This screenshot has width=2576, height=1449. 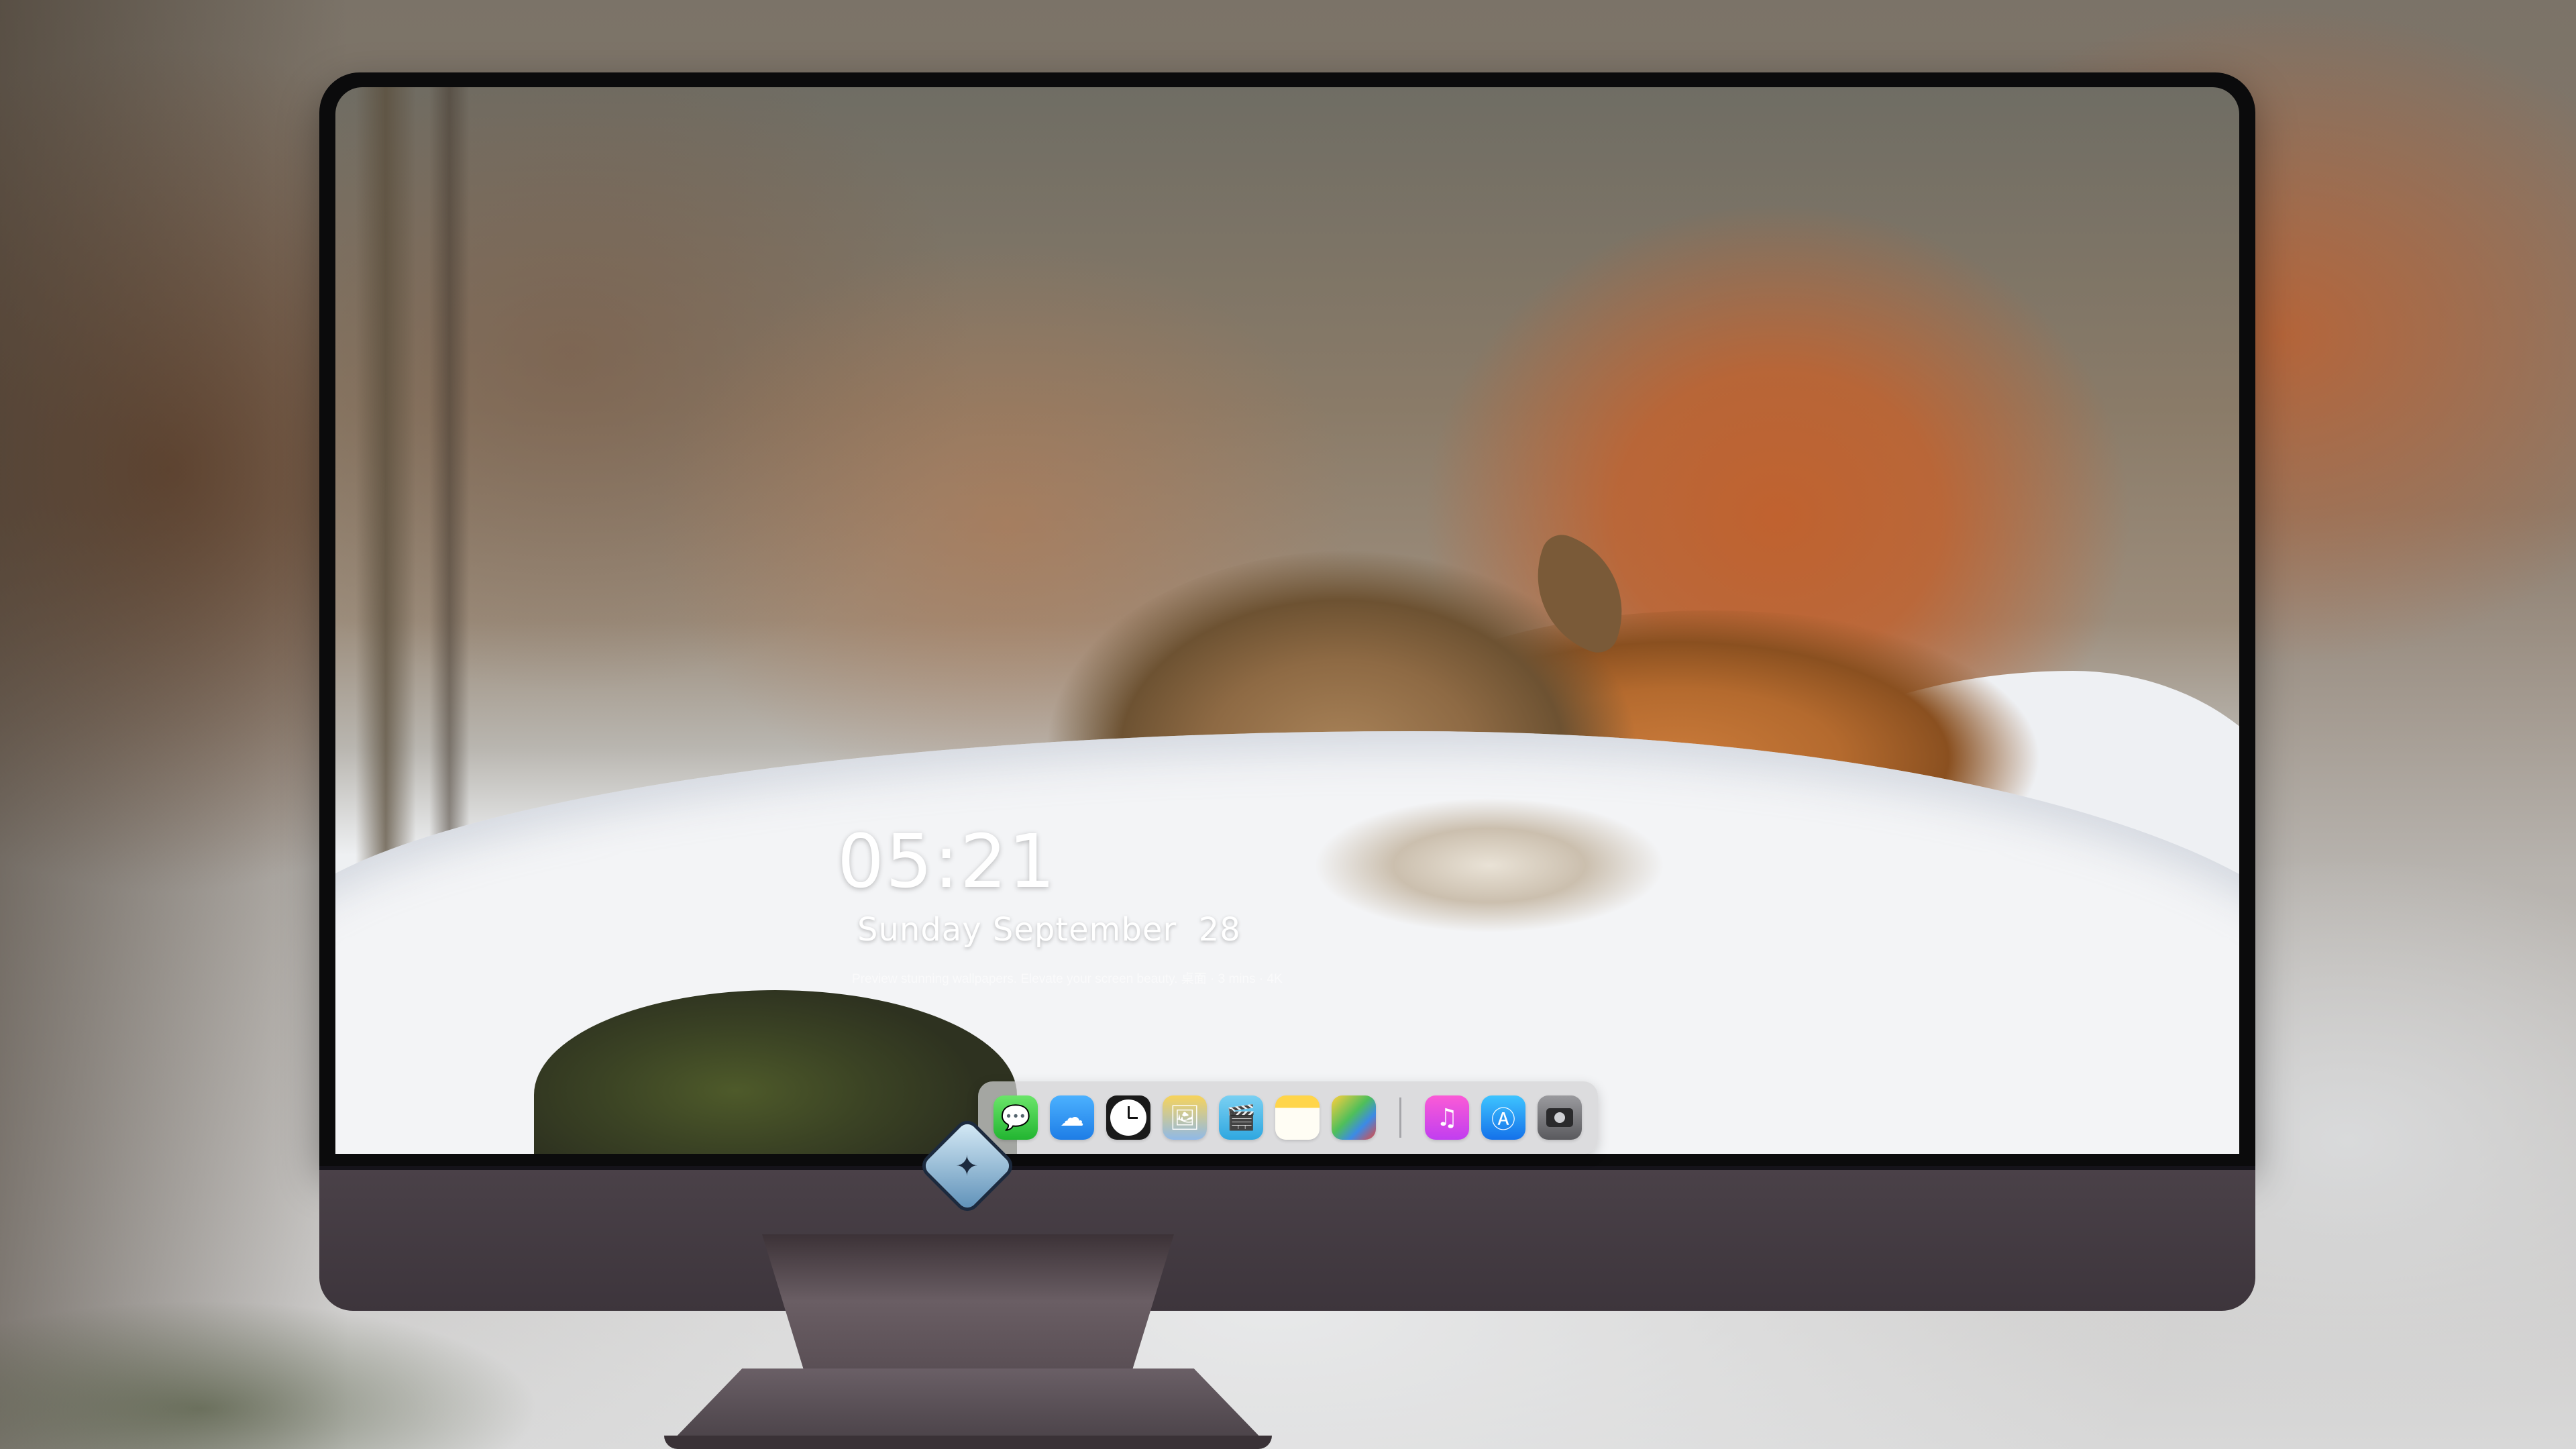 I want to click on dock-app-clock, so click(x=1128, y=1117).